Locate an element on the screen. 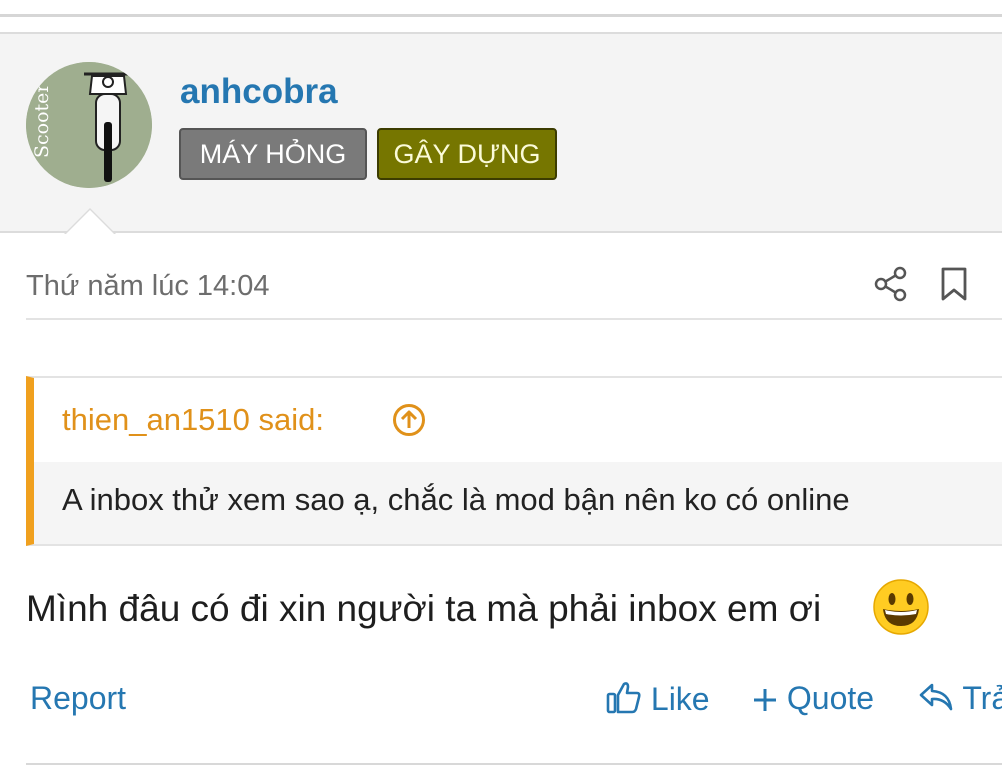 The width and height of the screenshot is (1002, 767). username: anhcobra is located at coordinates (259, 92).